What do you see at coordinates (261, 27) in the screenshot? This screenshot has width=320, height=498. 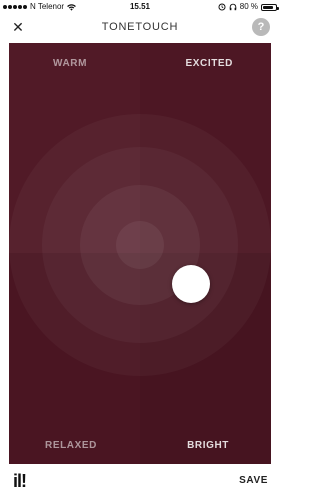 I see `help-icon: ?` at bounding box center [261, 27].